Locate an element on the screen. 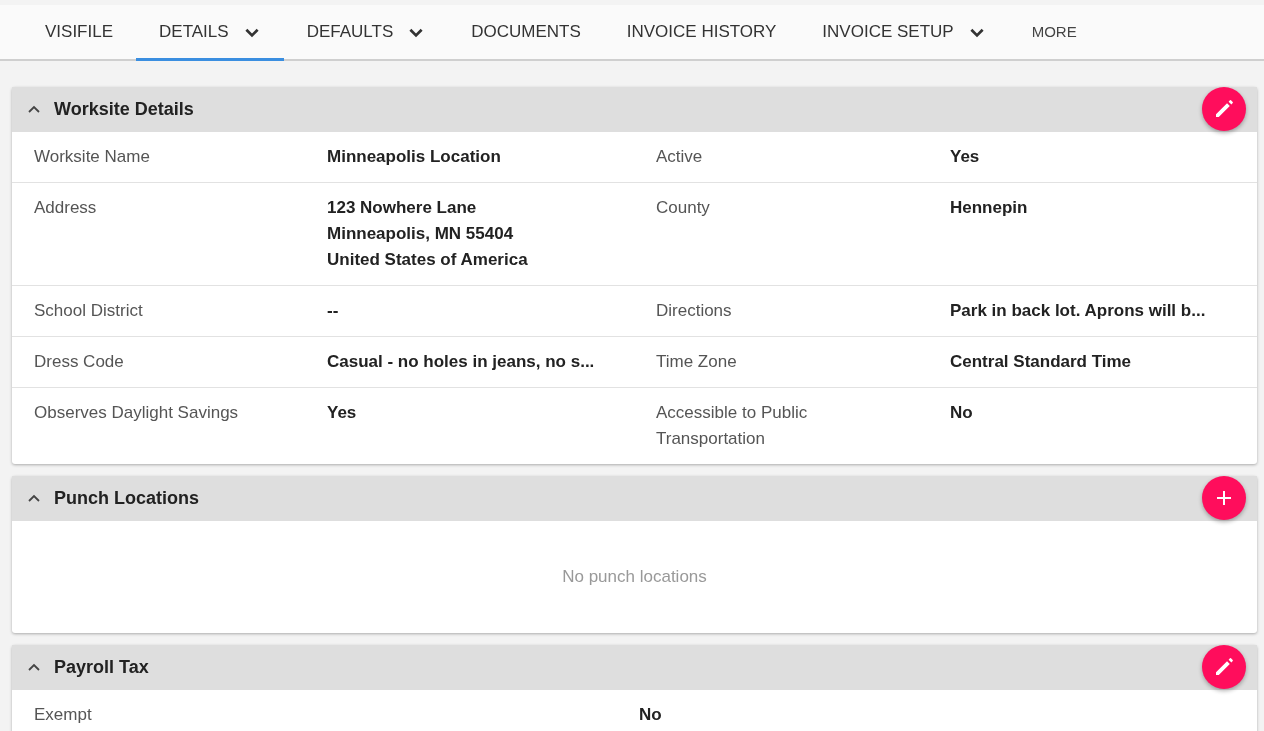  field-label: Exempt is located at coordinates (63, 715).